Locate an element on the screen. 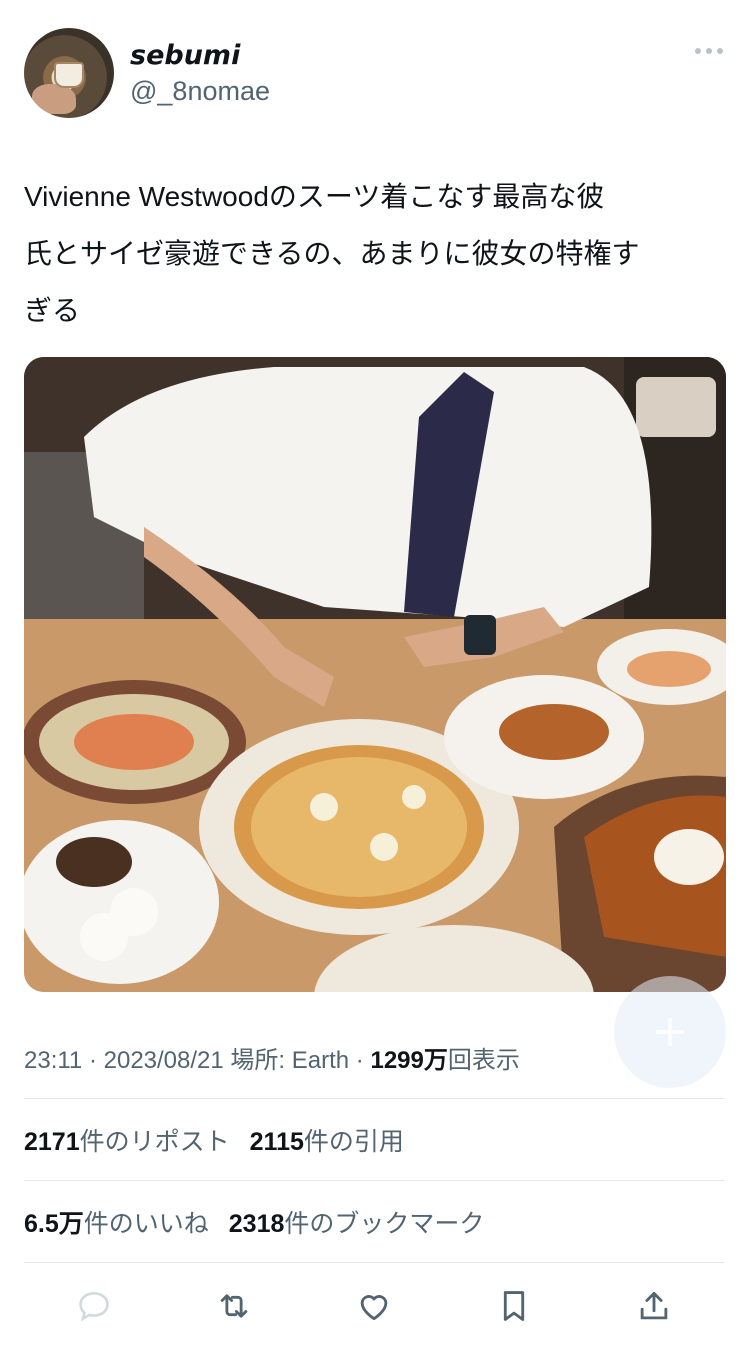 The image size is (748, 1358). action-bar is located at coordinates (374, 1306).